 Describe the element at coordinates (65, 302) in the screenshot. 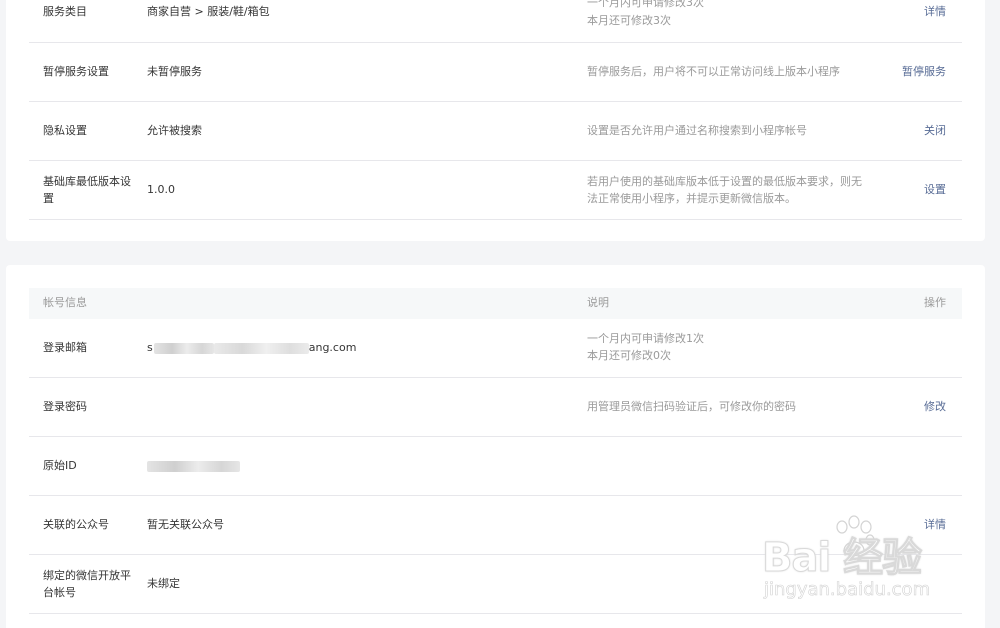

I see `header-account-info: 帐号信息` at that location.